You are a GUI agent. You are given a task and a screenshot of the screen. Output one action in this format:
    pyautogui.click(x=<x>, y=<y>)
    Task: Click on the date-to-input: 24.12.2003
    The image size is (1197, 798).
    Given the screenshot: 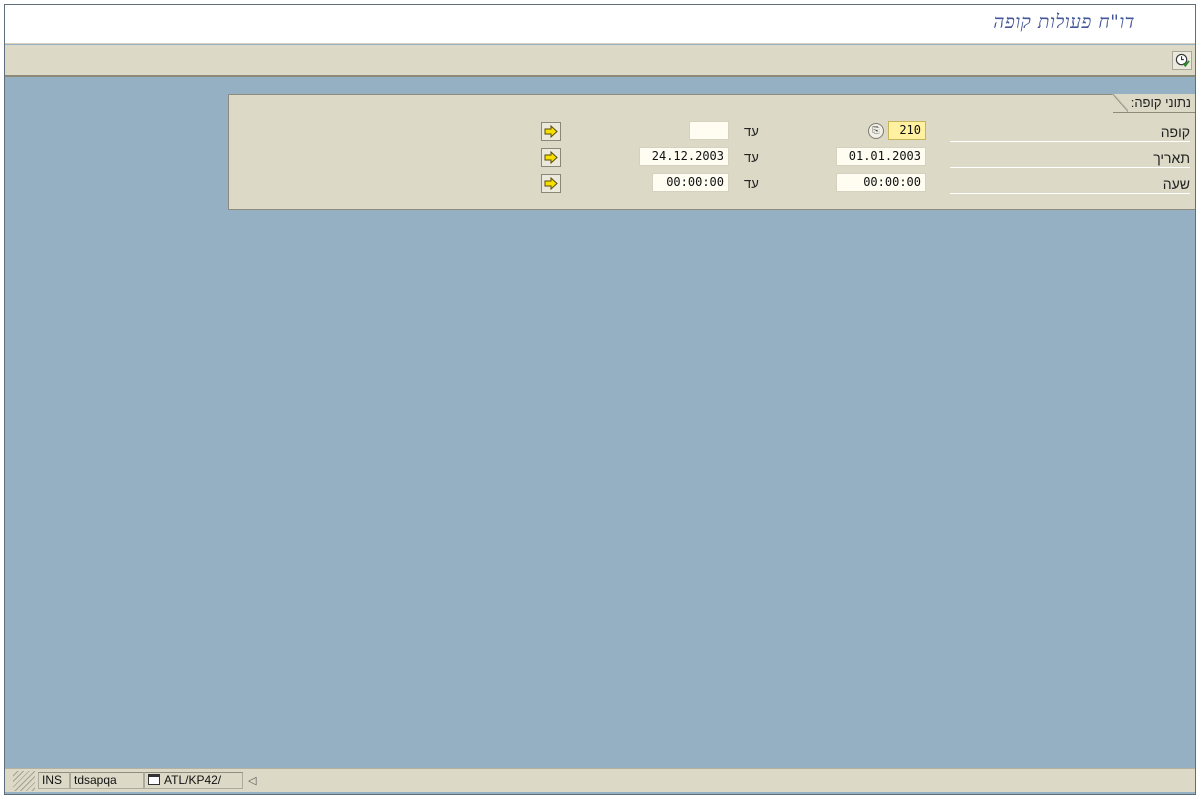 What is the action you would take?
    pyautogui.click(x=684, y=156)
    